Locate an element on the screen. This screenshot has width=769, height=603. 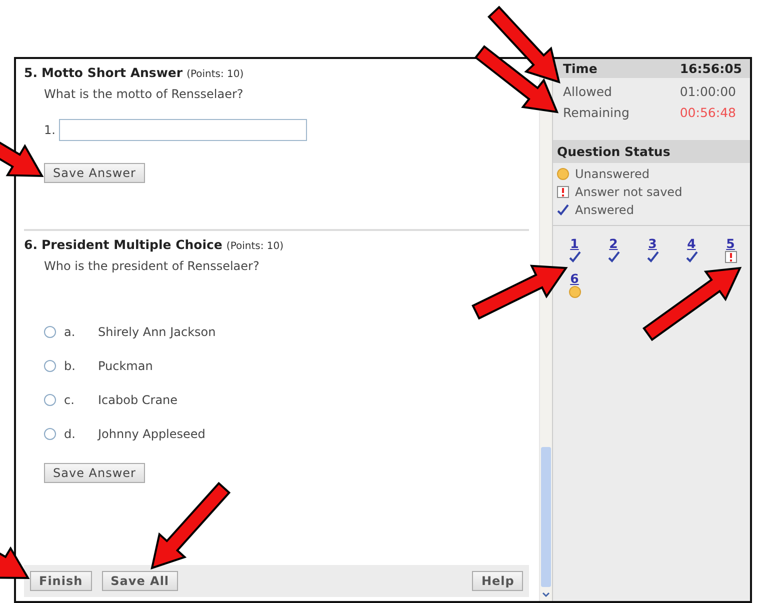
time-value: 01:00:00 is located at coordinates (708, 91).